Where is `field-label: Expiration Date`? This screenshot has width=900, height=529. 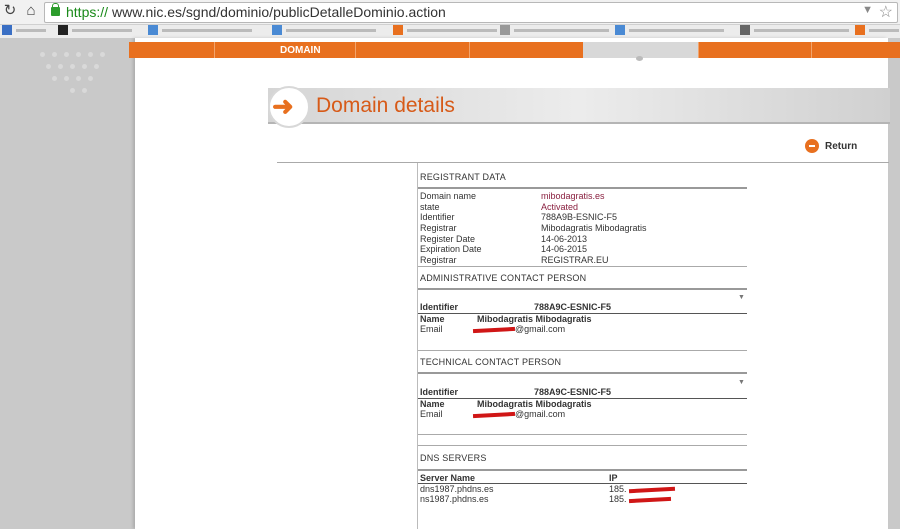
field-label: Expiration Date is located at coordinates (451, 249).